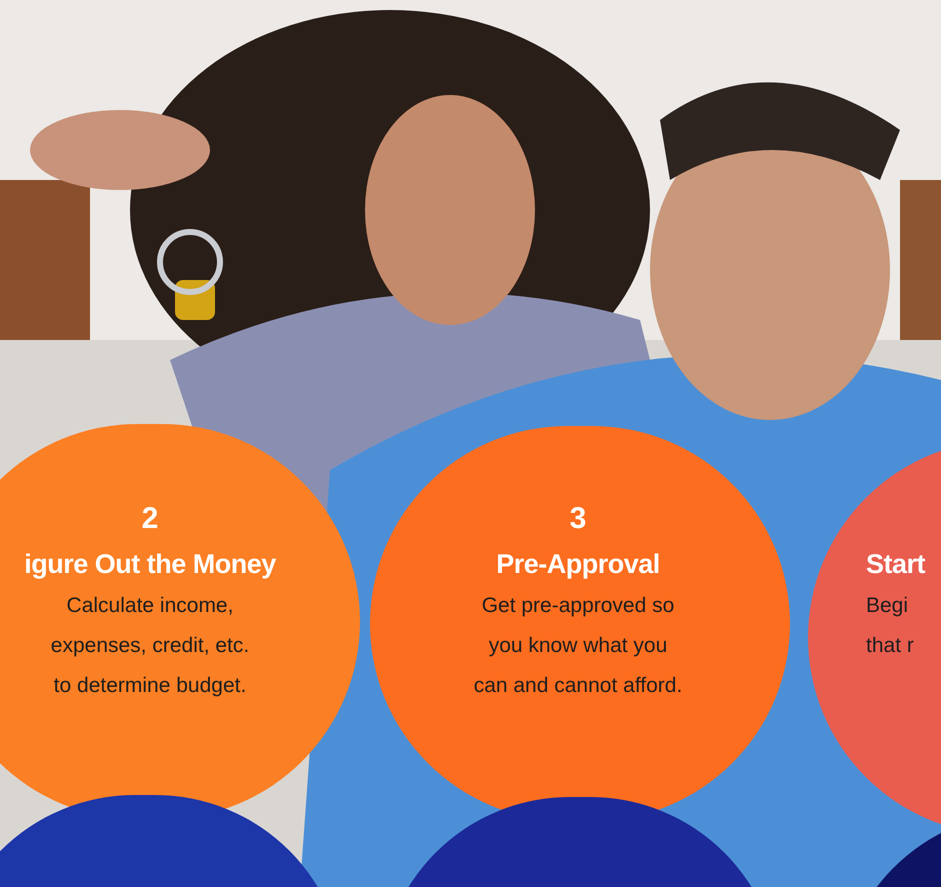 This screenshot has height=887, width=941. What do you see at coordinates (890, 646) in the screenshot?
I see `step-description: that r` at bounding box center [890, 646].